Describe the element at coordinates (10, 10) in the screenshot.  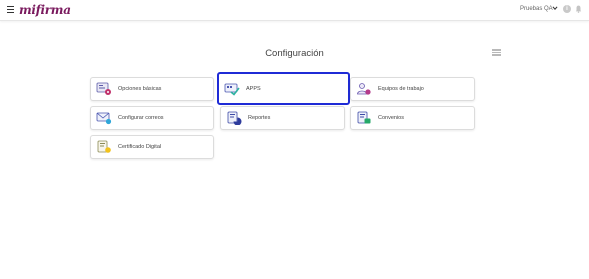
I see `menu-icon` at that location.